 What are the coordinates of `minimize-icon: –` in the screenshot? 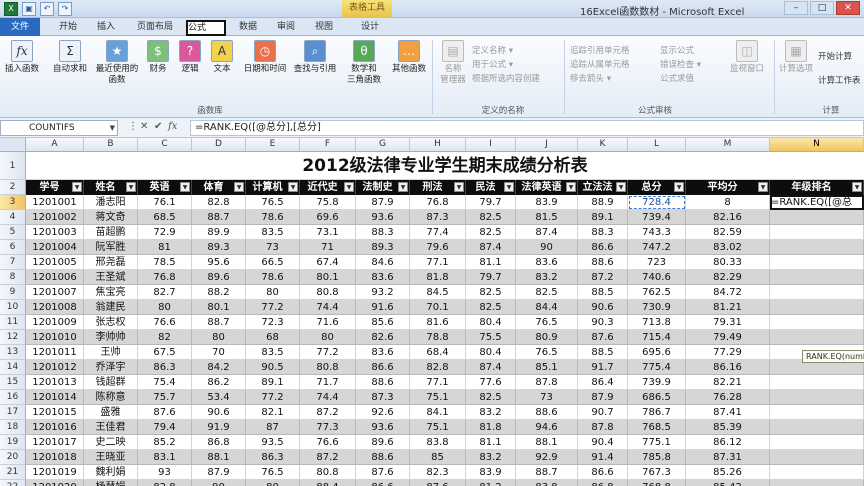 It's located at (796, 8).